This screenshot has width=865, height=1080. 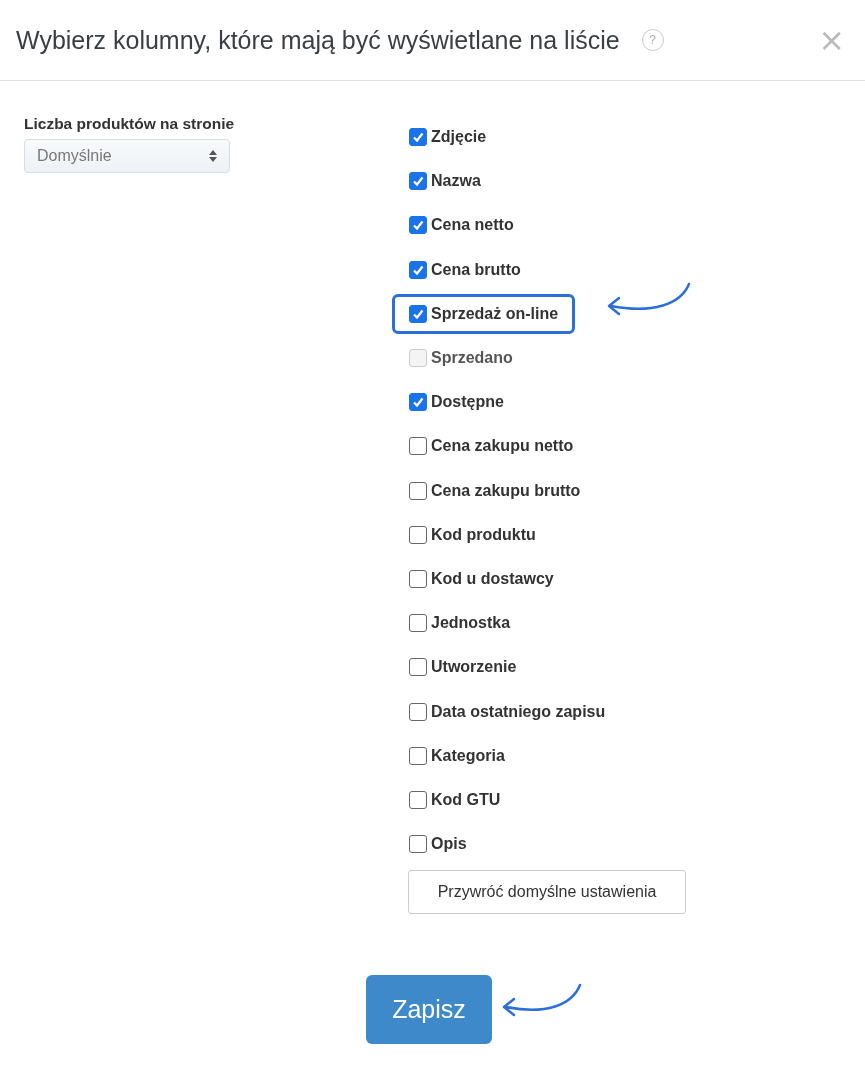 I want to click on save-button: Zapisz, so click(x=429, y=1010).